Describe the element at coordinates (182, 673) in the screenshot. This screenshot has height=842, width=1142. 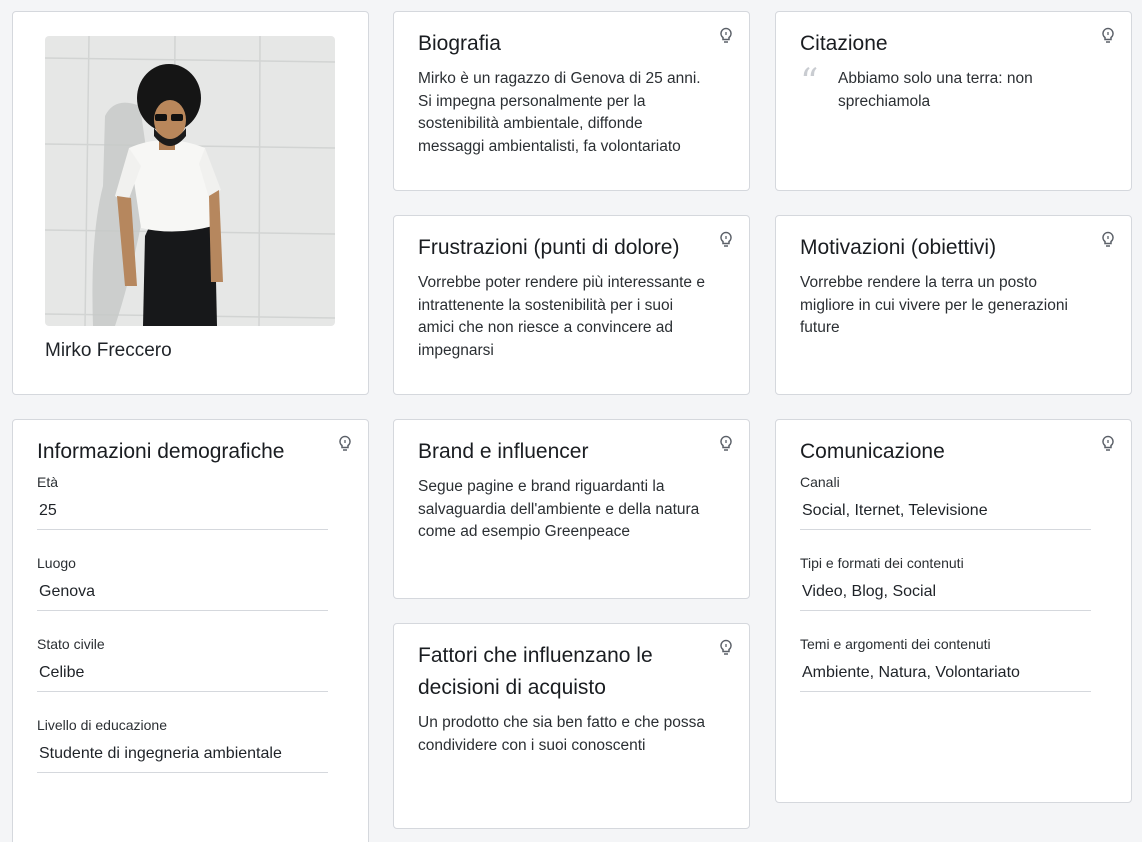
I see `marital-status-field: Celibe` at that location.